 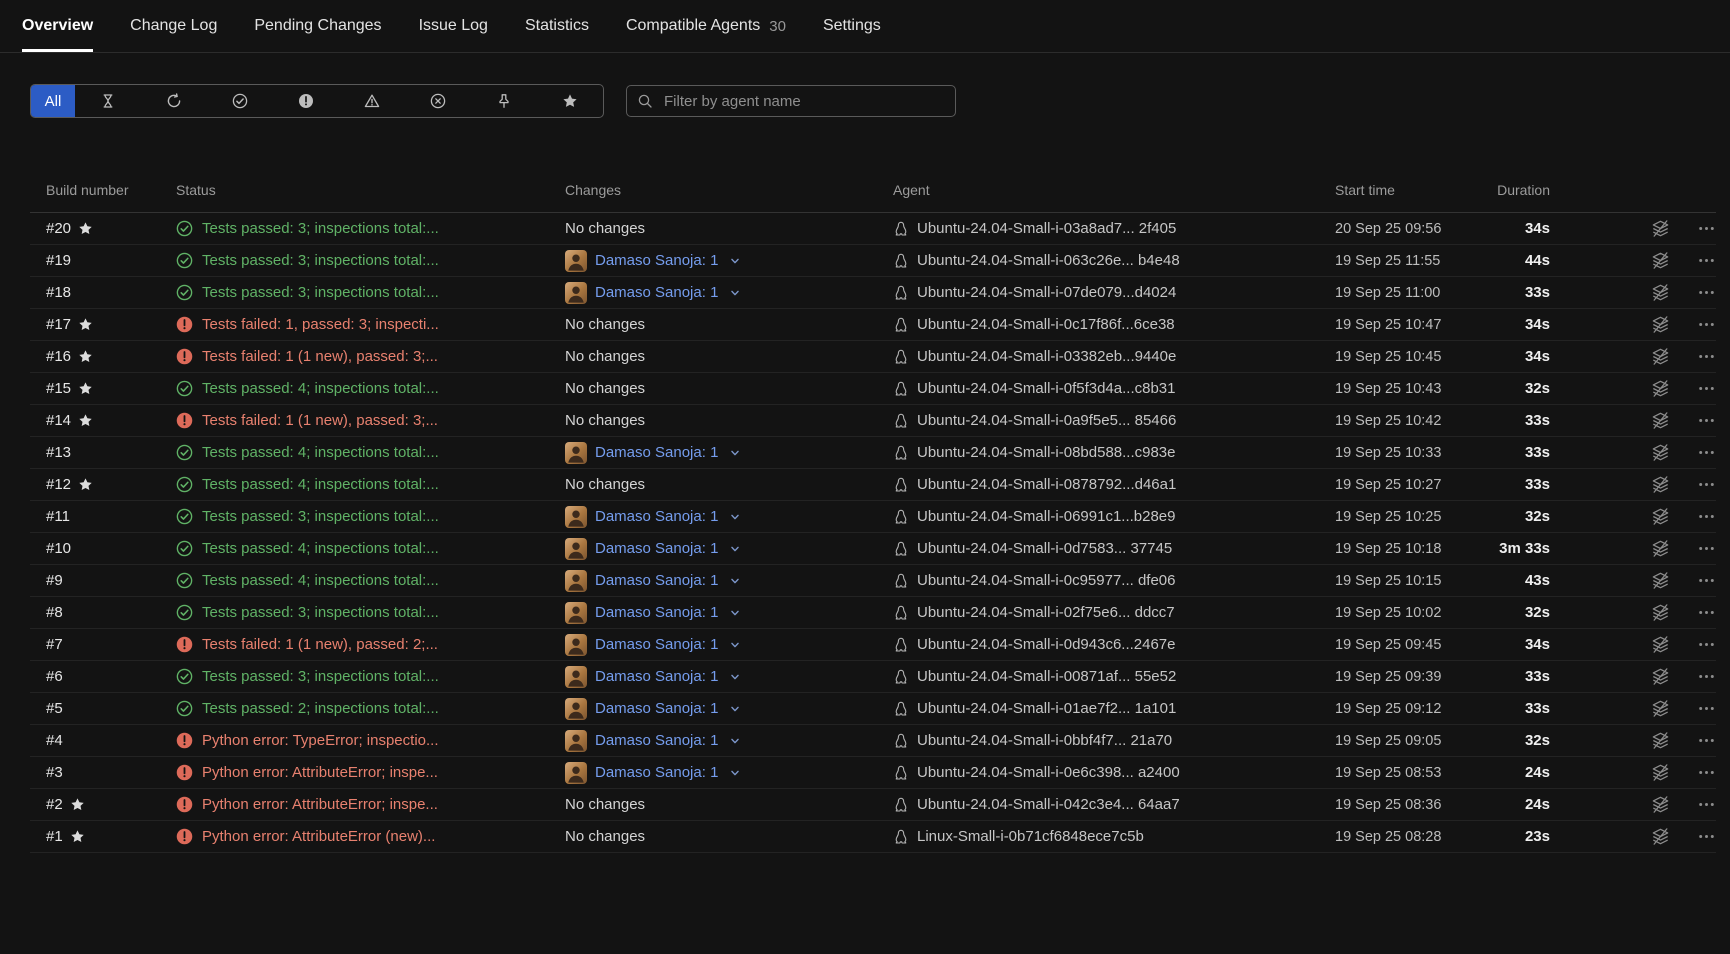 What do you see at coordinates (438, 101) in the screenshot?
I see `filter-canceled-button` at bounding box center [438, 101].